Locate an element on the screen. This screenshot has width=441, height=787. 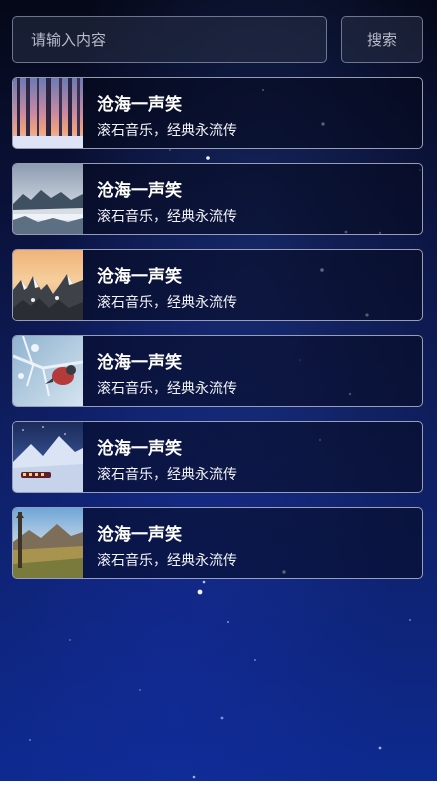
thumbnail-night-train is located at coordinates (48, 457).